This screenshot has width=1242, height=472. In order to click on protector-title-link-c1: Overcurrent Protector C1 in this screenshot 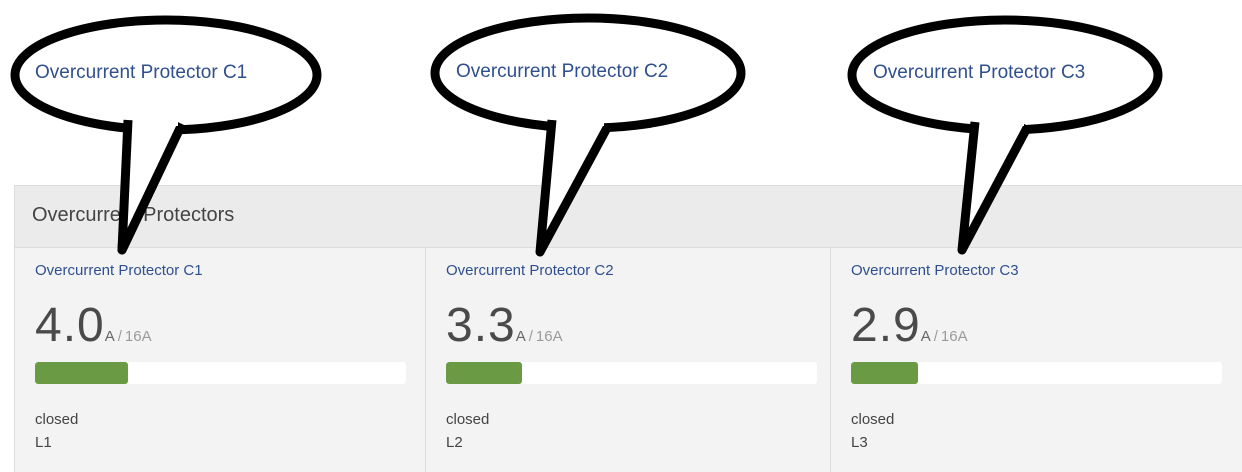, I will do `click(119, 270)`.